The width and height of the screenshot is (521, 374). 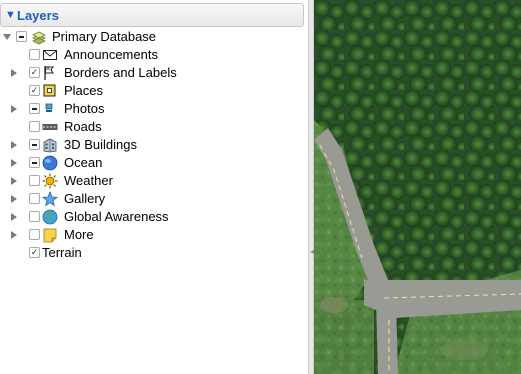 I want to click on layer-row-global-awareness: Global Awareness, so click(x=150, y=217).